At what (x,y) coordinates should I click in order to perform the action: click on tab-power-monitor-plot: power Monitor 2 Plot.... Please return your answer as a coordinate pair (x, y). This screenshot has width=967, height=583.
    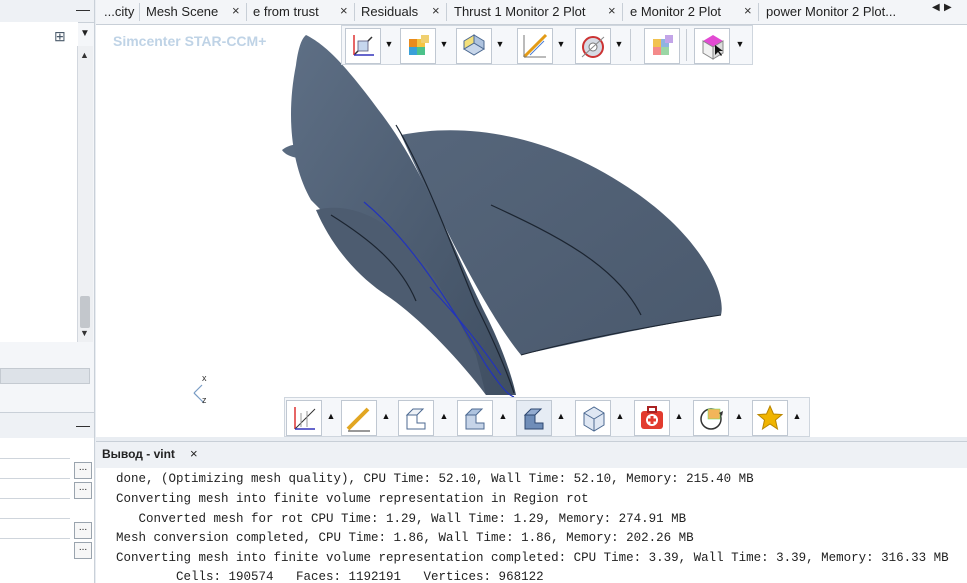
    Looking at the image, I should click on (831, 12).